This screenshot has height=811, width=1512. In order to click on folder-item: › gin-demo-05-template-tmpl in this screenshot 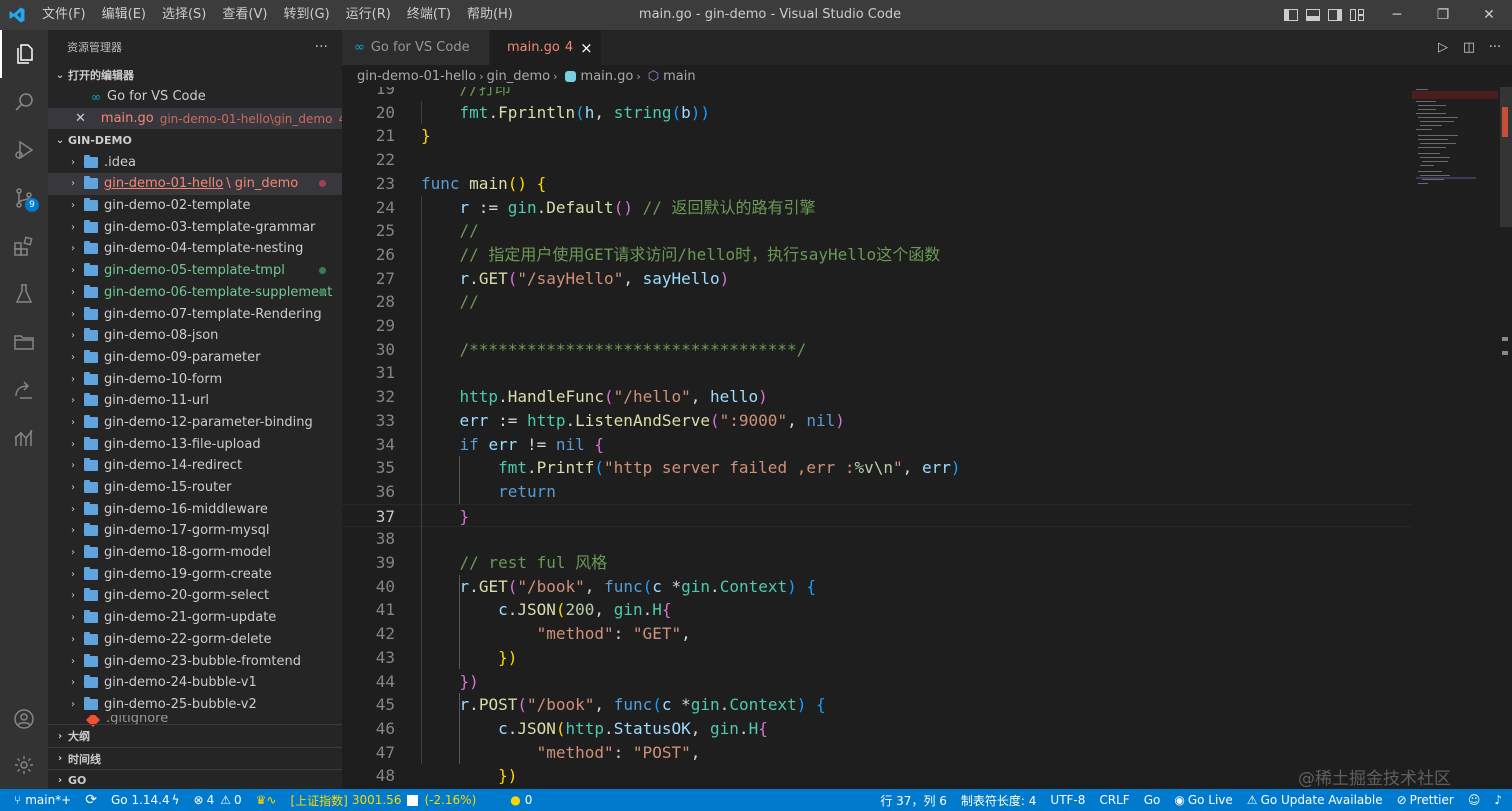, I will do `click(195, 271)`.